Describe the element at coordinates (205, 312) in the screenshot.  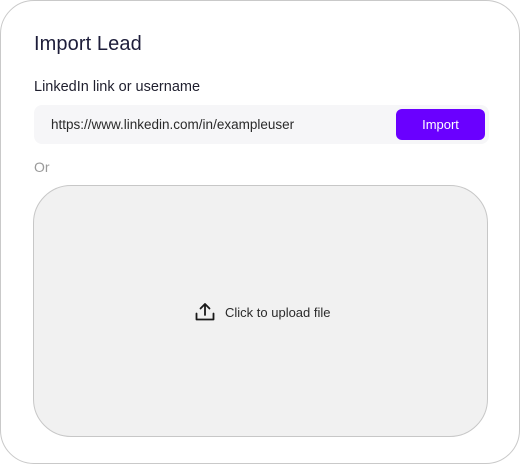
I see `upload-icon` at that location.